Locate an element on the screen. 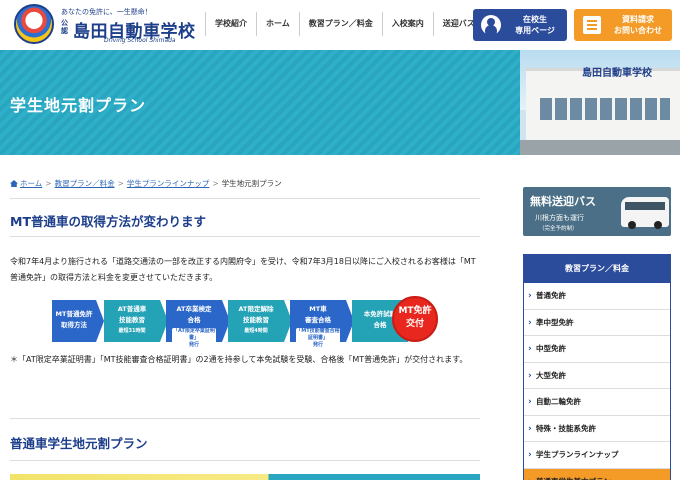 The width and height of the screenshot is (680, 480). section-heading-mt-change: MT普通車の取得方法が変わります is located at coordinates (108, 221).